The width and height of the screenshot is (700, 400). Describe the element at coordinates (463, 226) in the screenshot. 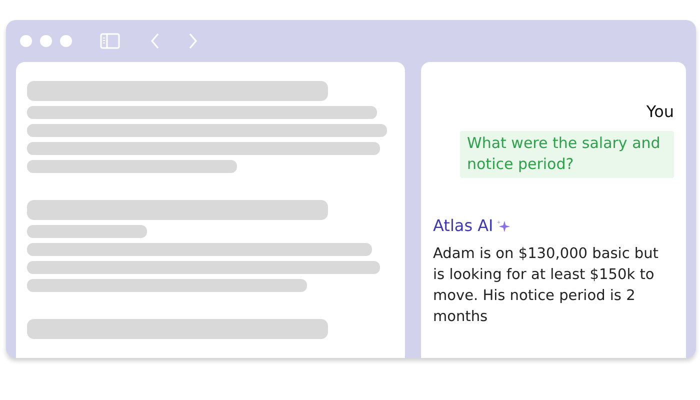

I see `assistant-name: Atlas AI` at that location.